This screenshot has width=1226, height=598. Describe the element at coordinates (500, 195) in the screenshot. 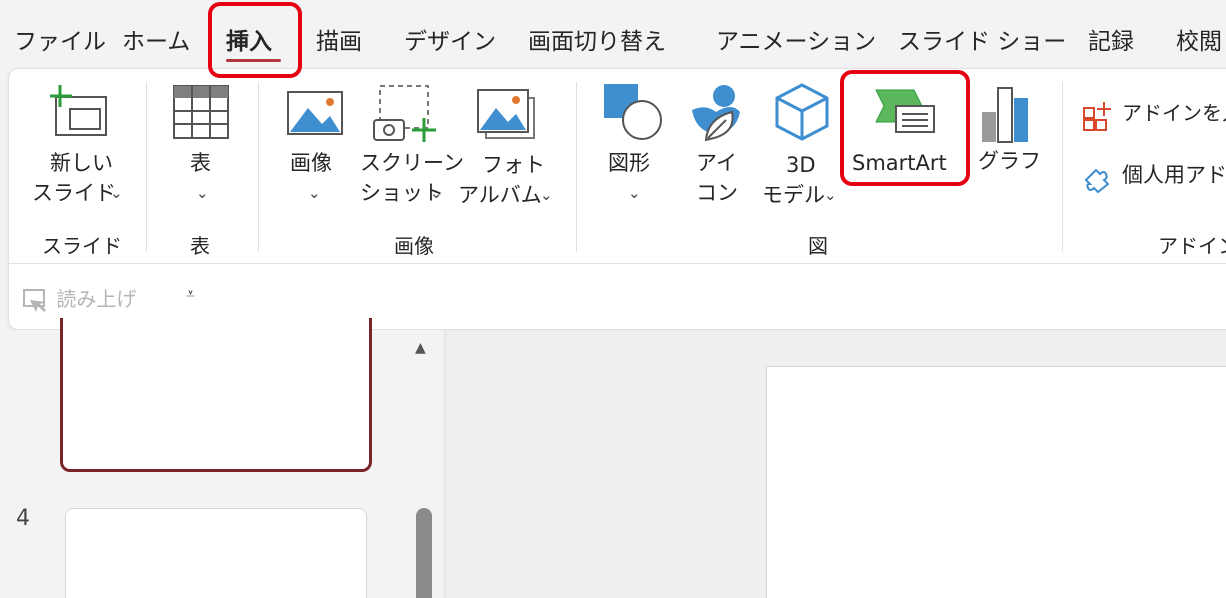

I see `photo-album-label-2: アルバム` at that location.